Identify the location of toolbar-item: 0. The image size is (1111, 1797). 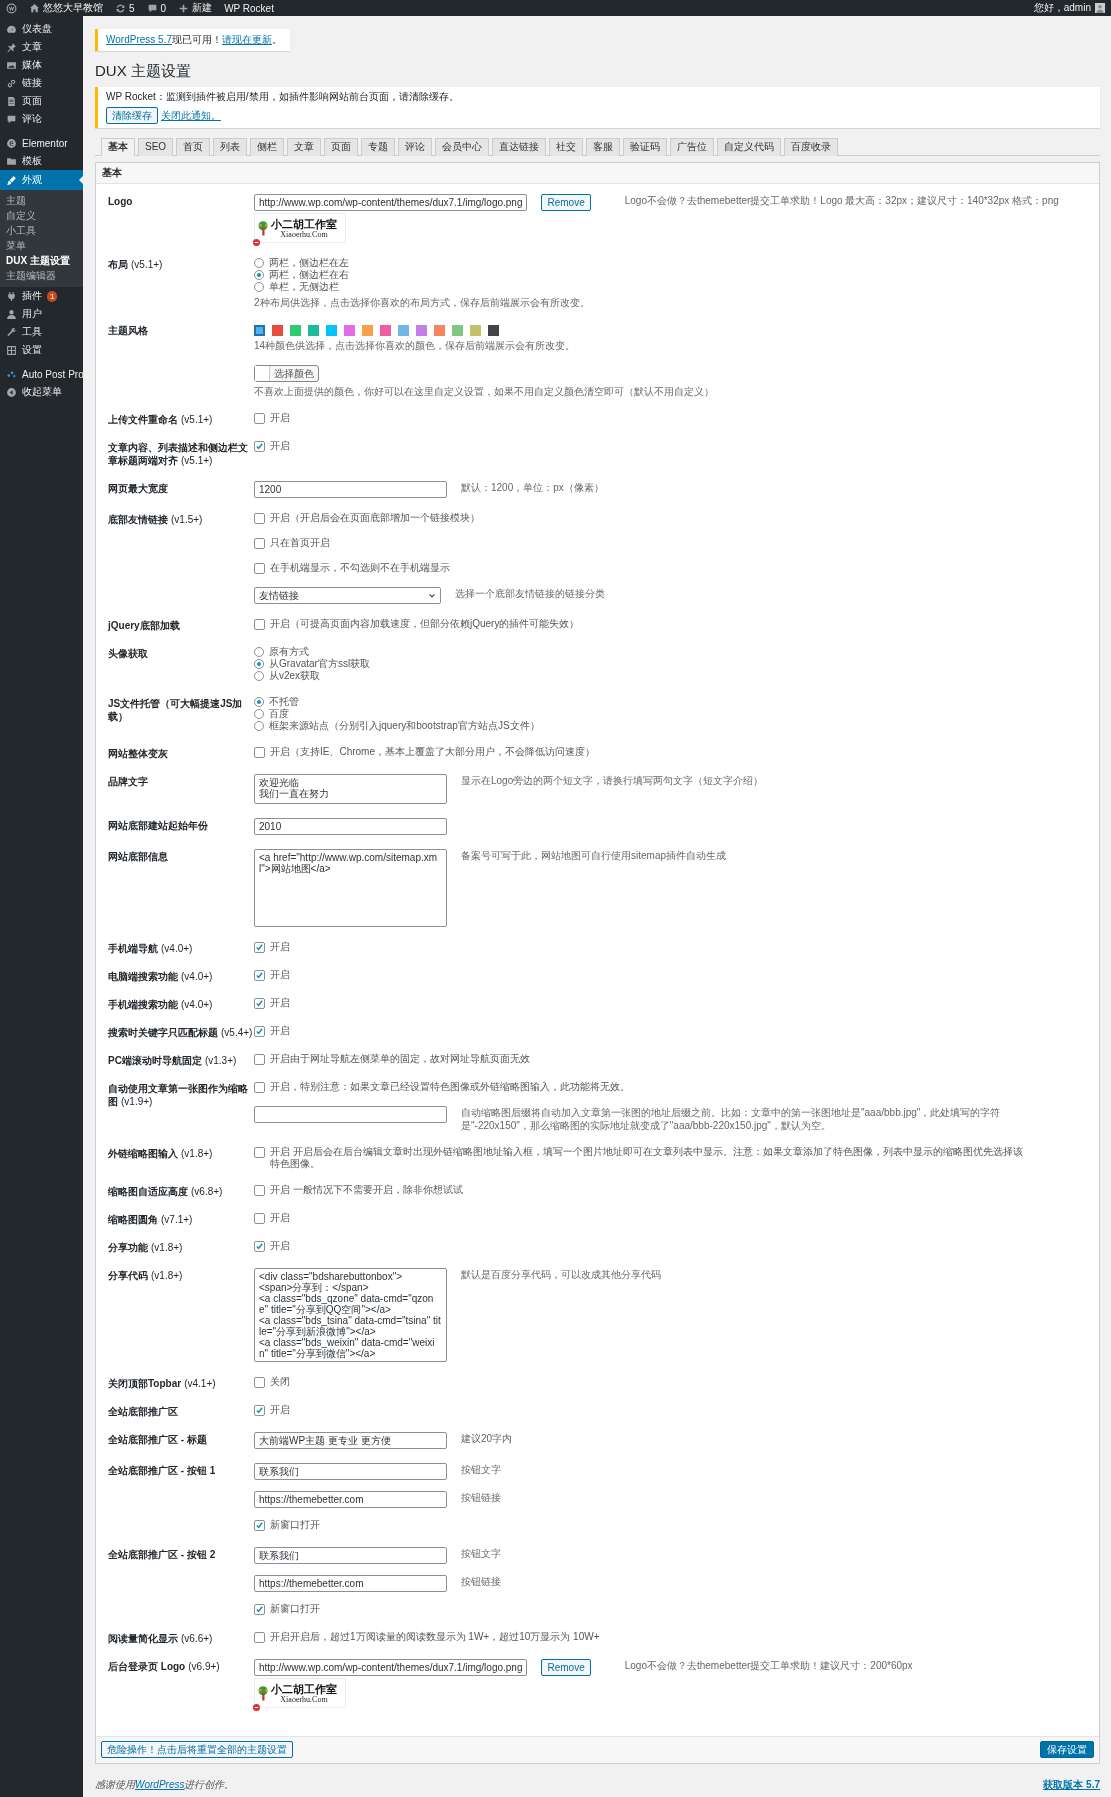
(156, 8).